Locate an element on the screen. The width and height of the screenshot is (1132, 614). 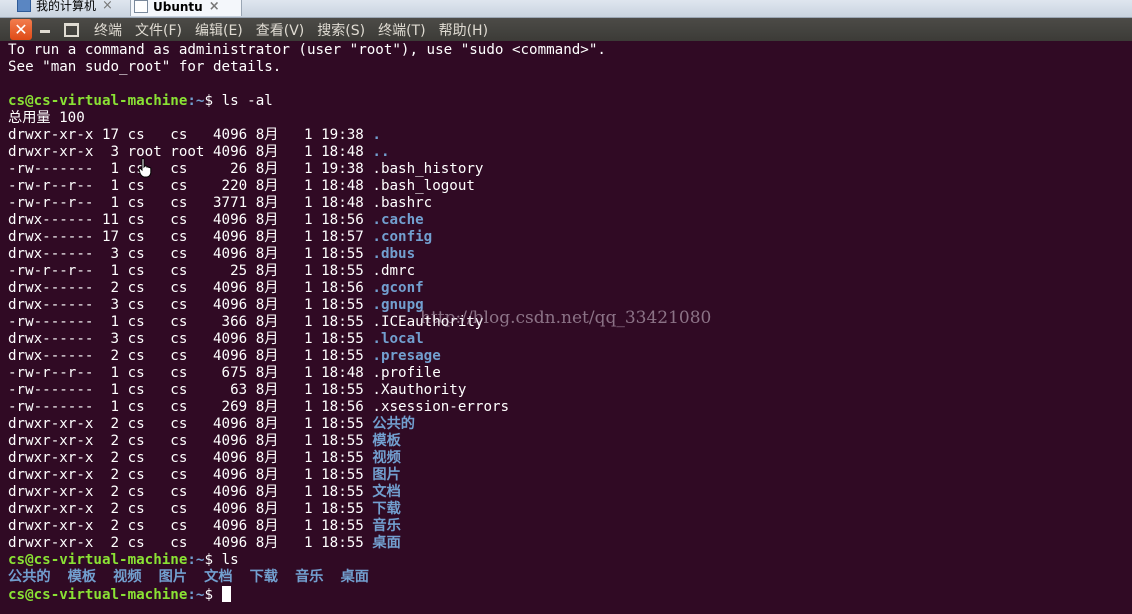
file-info: -rw------- 1 cs cs 269 8月 1 18:56 is located at coordinates (190, 407).